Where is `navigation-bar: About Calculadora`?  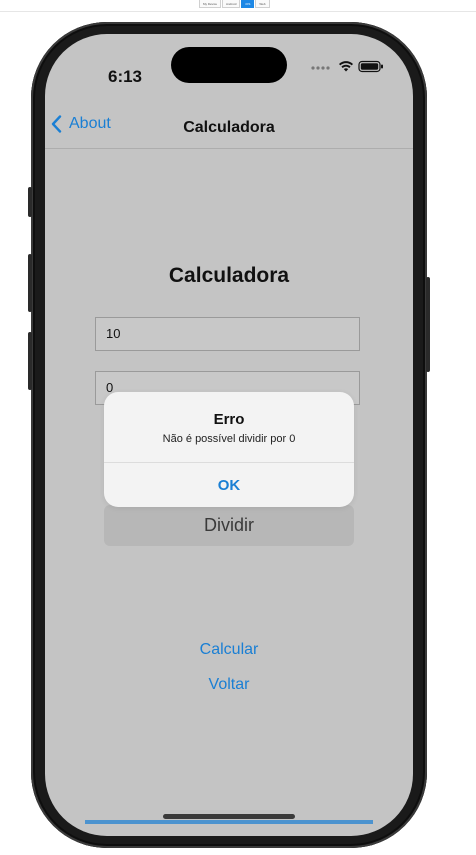 navigation-bar: About Calculadora is located at coordinates (229, 125).